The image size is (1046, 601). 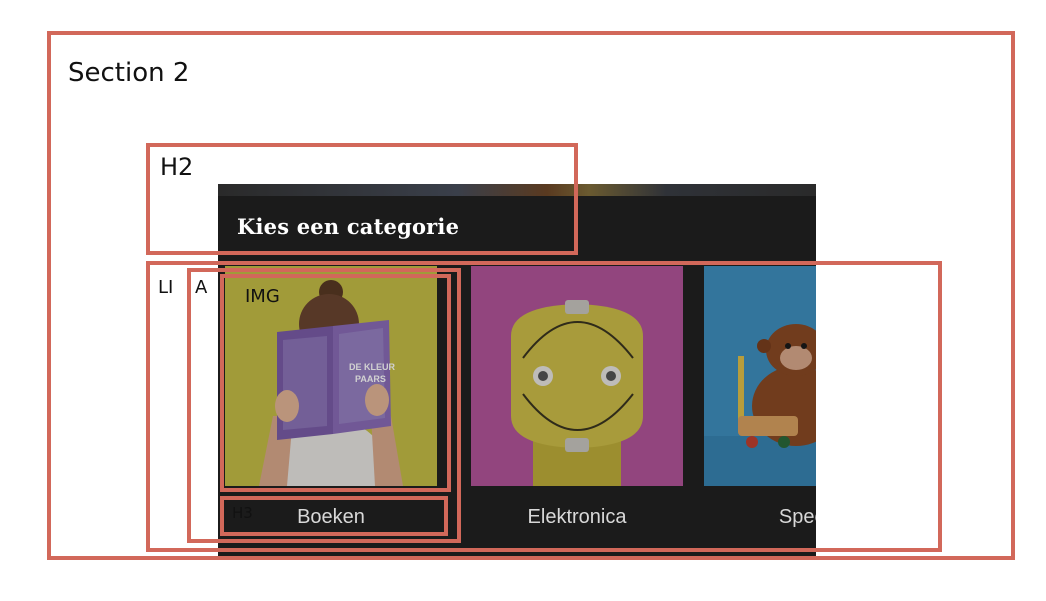 I want to click on section-annotation-label: Section 2, so click(x=129, y=73).